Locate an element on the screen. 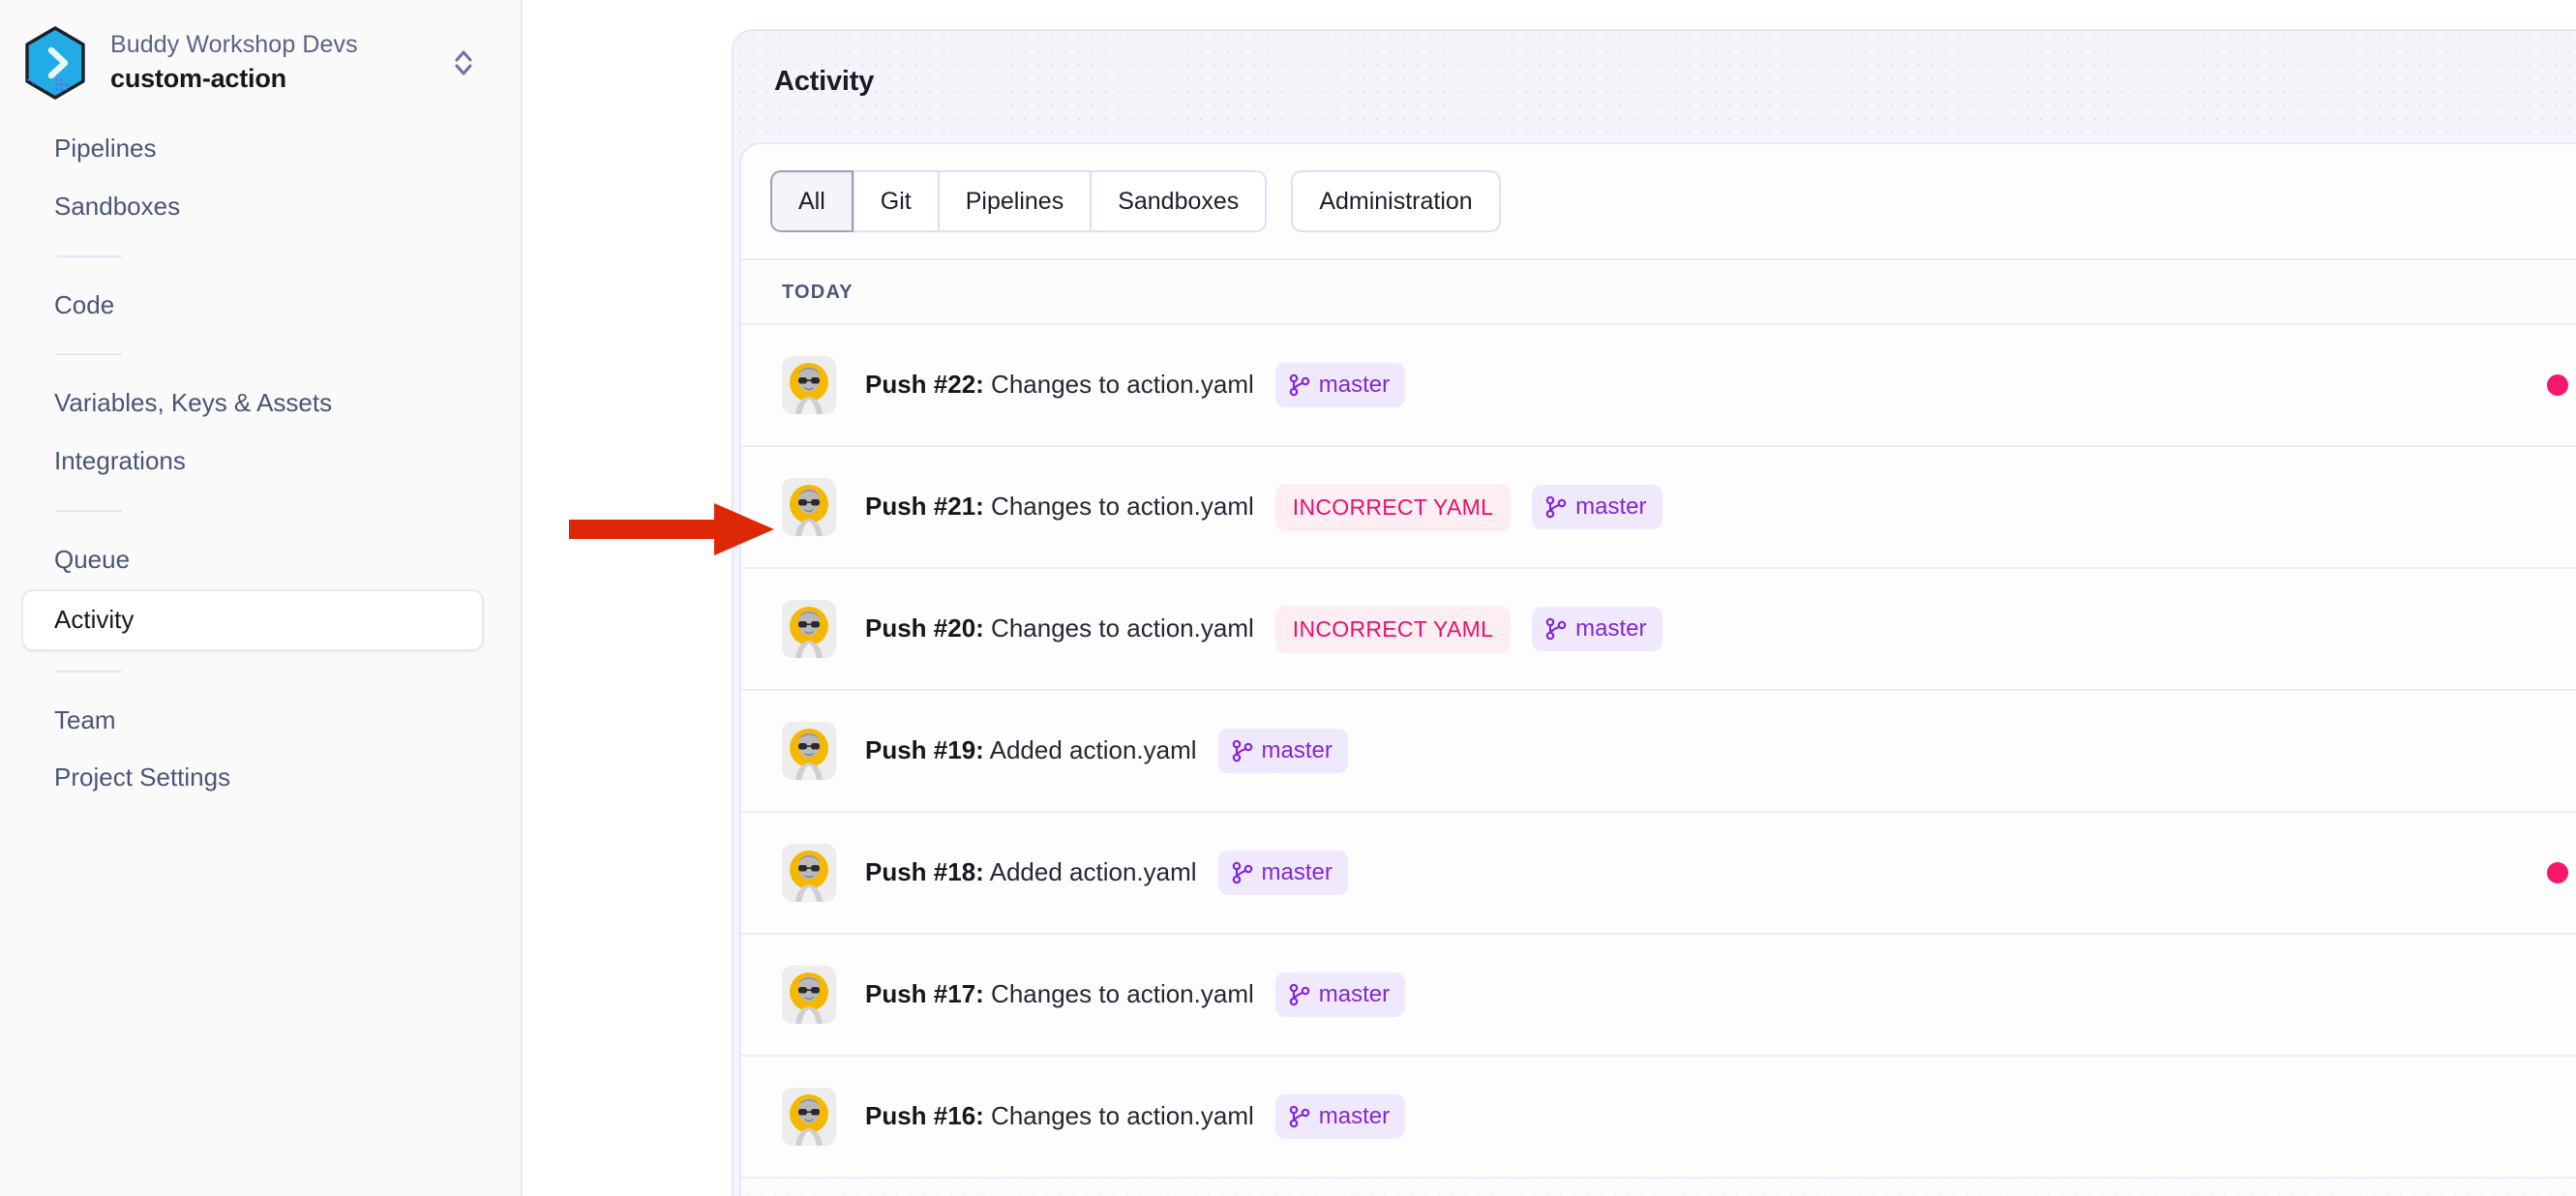 The image size is (2576, 1196). activity-title: Push #16: Changes to action.yaml is located at coordinates (1059, 1116).